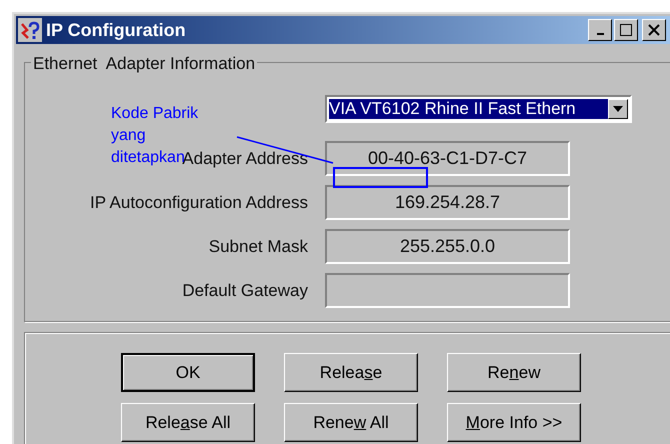  What do you see at coordinates (245, 291) in the screenshot?
I see `field-label: Default Gateway` at bounding box center [245, 291].